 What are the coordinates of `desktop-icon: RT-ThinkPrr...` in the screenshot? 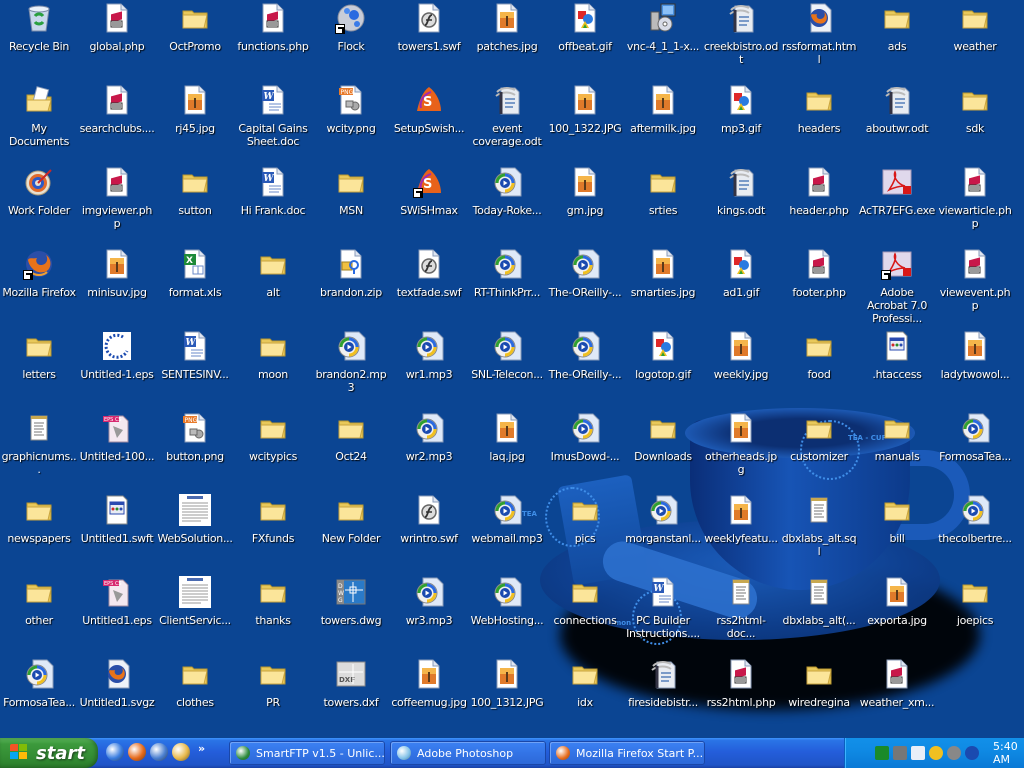 It's located at (507, 285).